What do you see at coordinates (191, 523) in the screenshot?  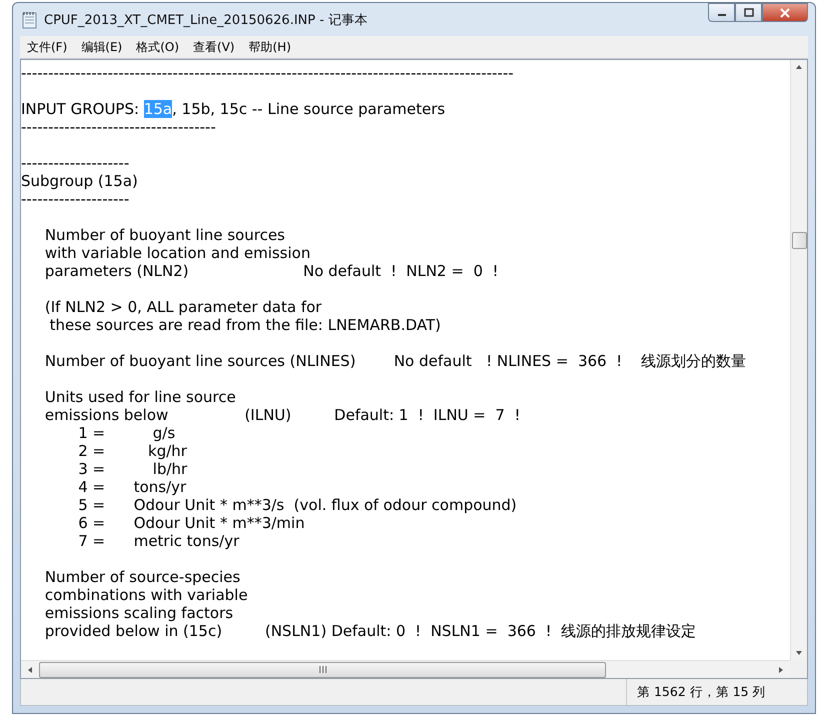 I see `text-line: 6 = Odour Unit * m**3/min` at bounding box center [191, 523].